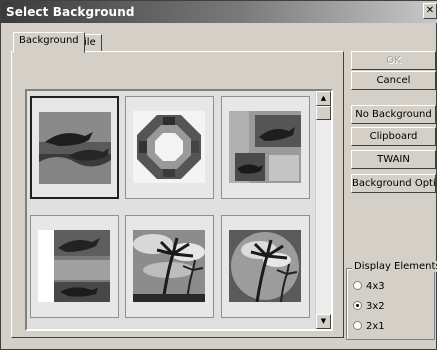 This screenshot has height=350, width=437. What do you see at coordinates (323, 98) in the screenshot?
I see `scroll-up-button: ▲` at bounding box center [323, 98].